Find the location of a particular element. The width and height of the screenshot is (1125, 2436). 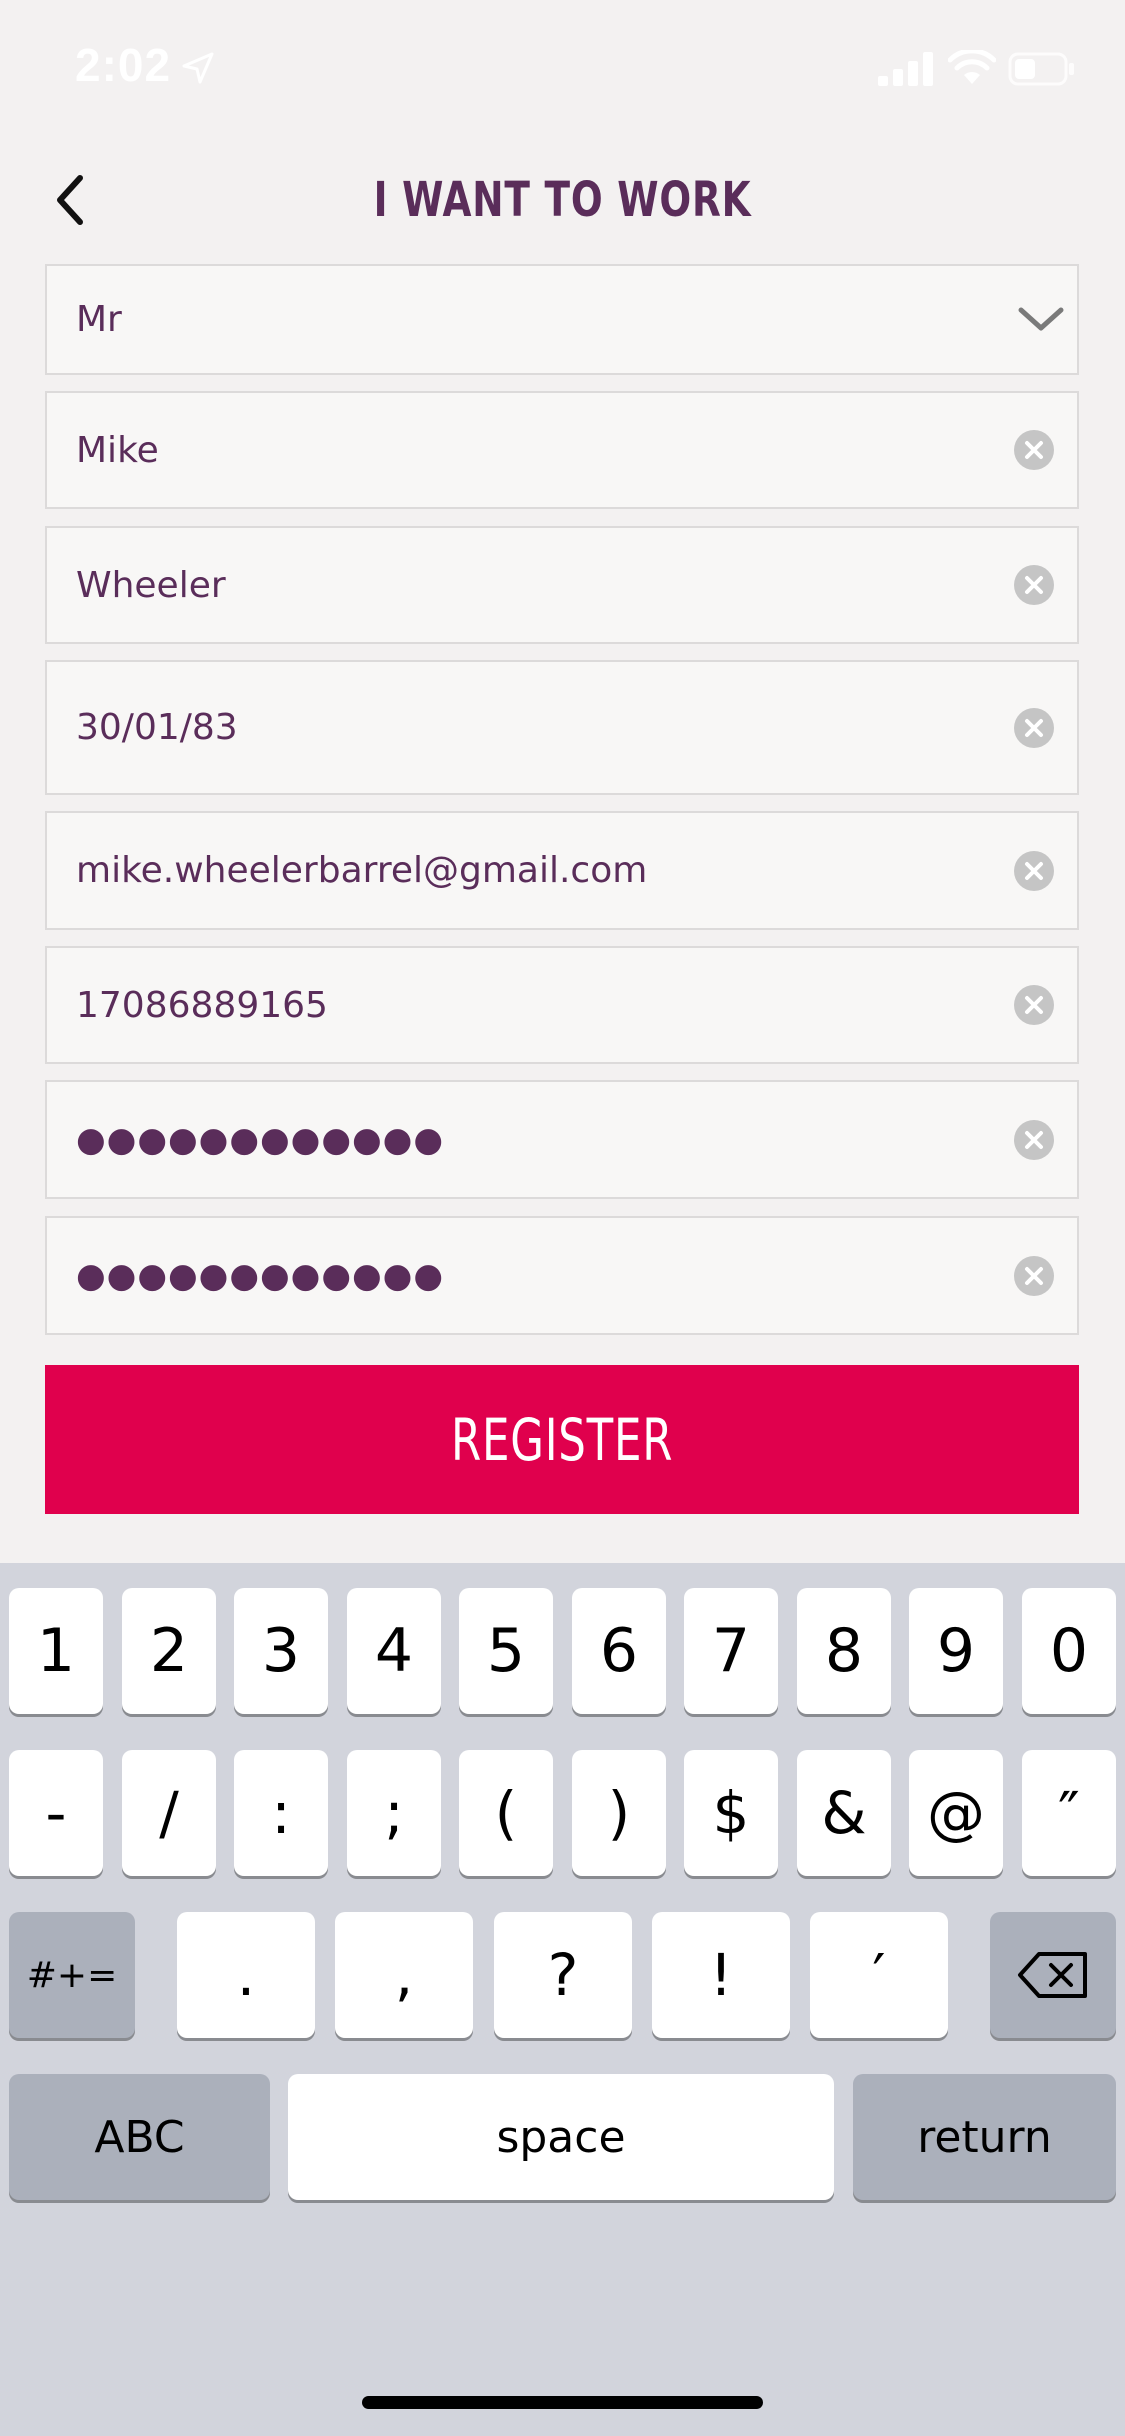

nav-header: I WANT TO WORK is located at coordinates (562, 200).